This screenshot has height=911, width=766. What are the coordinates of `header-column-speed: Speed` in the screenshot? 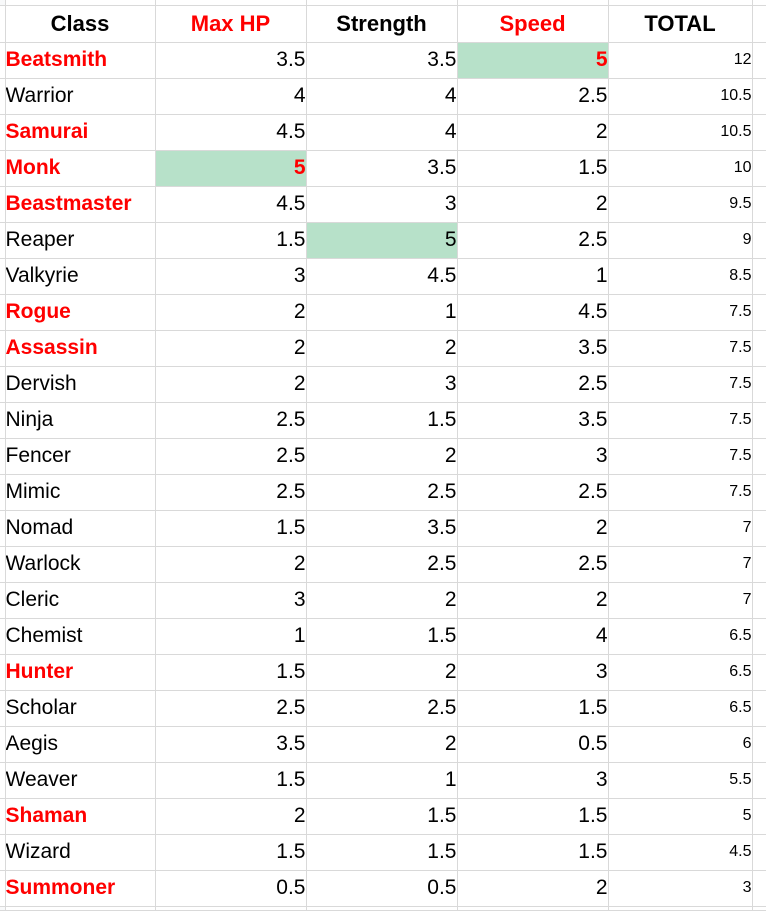 It's located at (533, 24).